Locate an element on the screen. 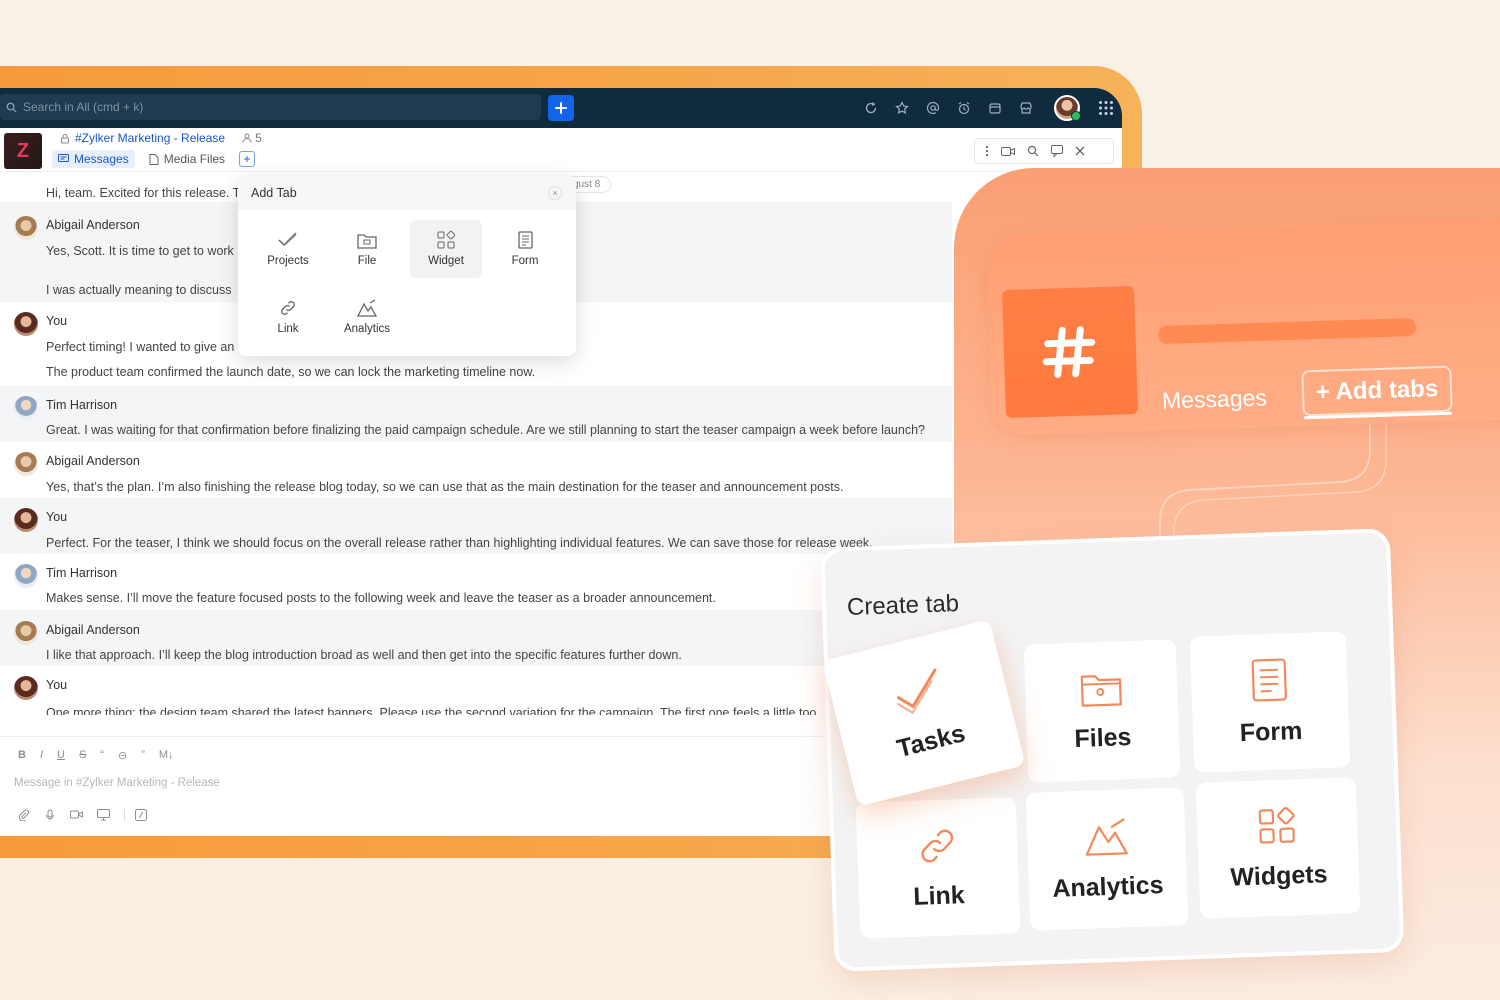 The height and width of the screenshot is (1000, 1500). channel-tools is located at coordinates (1044, 151).